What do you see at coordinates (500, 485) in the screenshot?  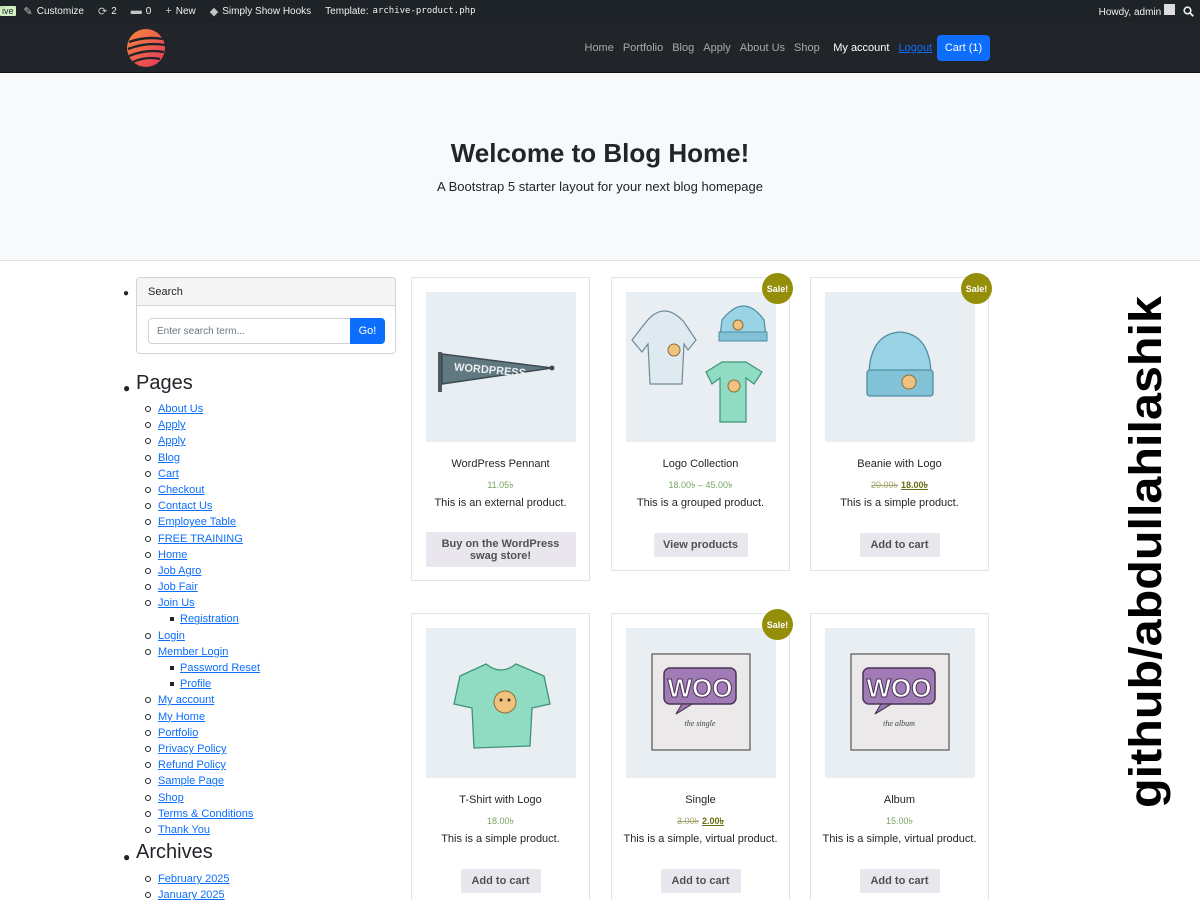 I see `price: 11.05৳` at bounding box center [500, 485].